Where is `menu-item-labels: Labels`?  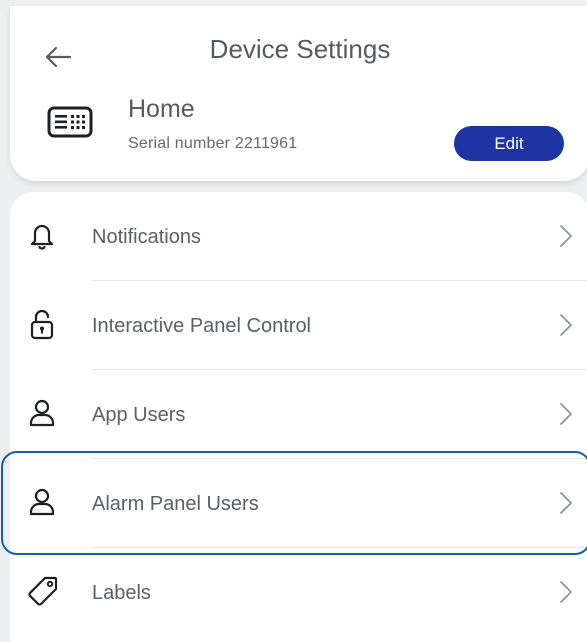 menu-item-labels: Labels is located at coordinates (298, 592).